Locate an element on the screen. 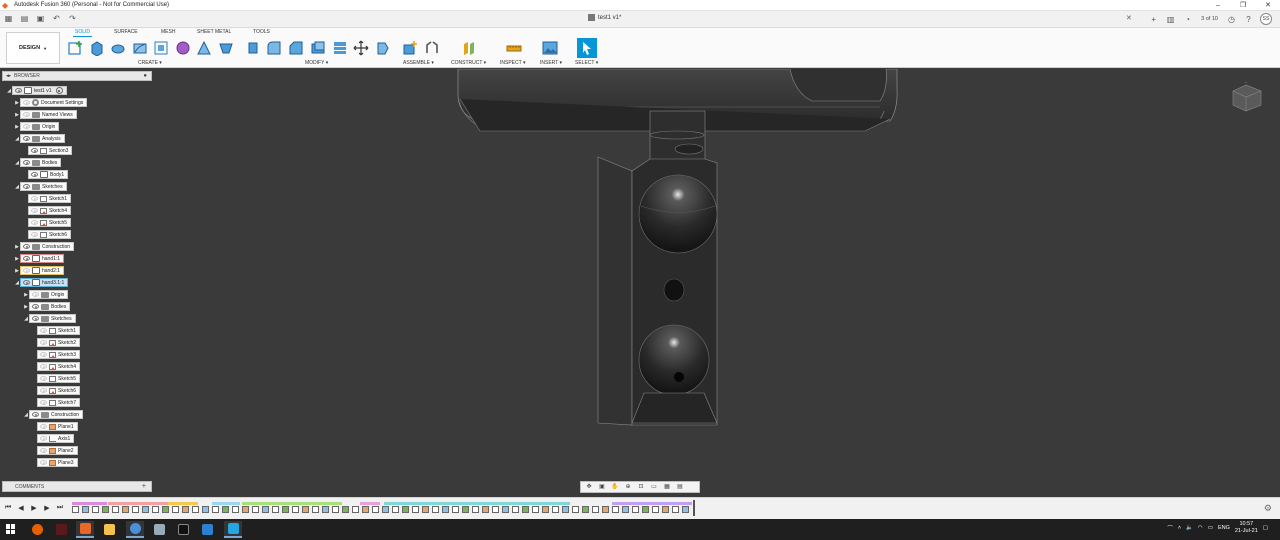 The height and width of the screenshot is (540, 1280). browser-node-box: Plane1 is located at coordinates (57, 426).